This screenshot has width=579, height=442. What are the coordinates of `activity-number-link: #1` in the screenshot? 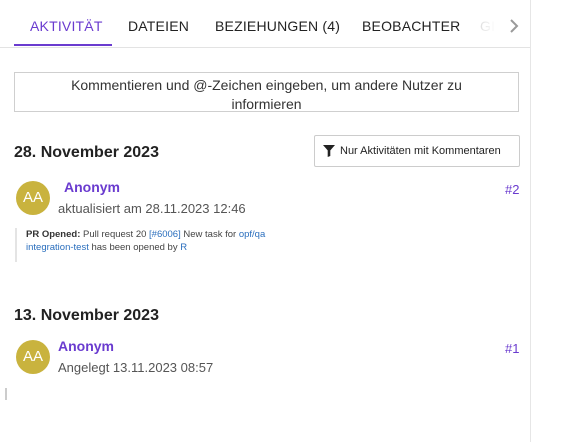 It's located at (512, 348).